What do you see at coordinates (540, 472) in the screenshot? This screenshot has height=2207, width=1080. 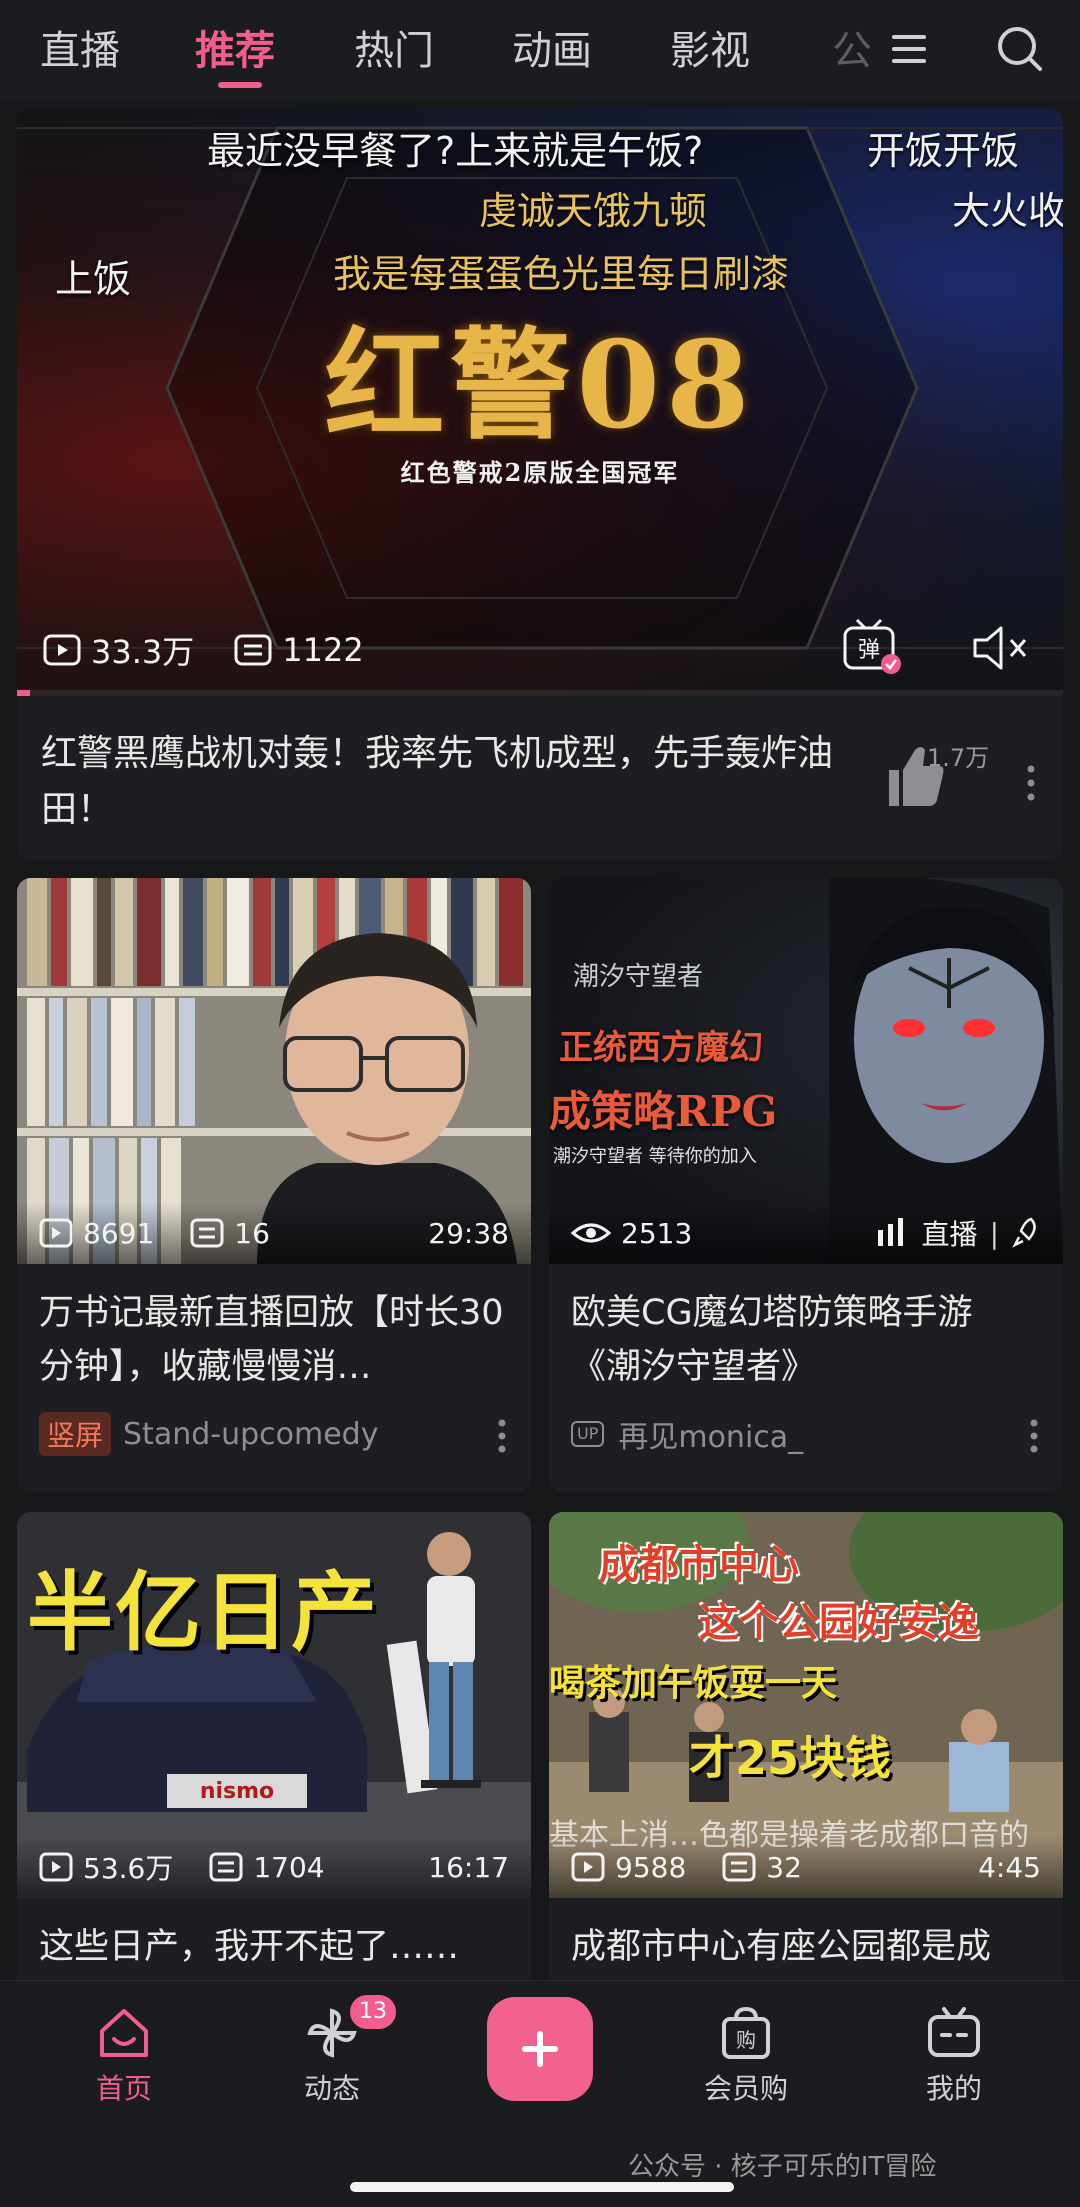 I see `video-art-subtitle: 红色警戒2原版全国冠军` at bounding box center [540, 472].